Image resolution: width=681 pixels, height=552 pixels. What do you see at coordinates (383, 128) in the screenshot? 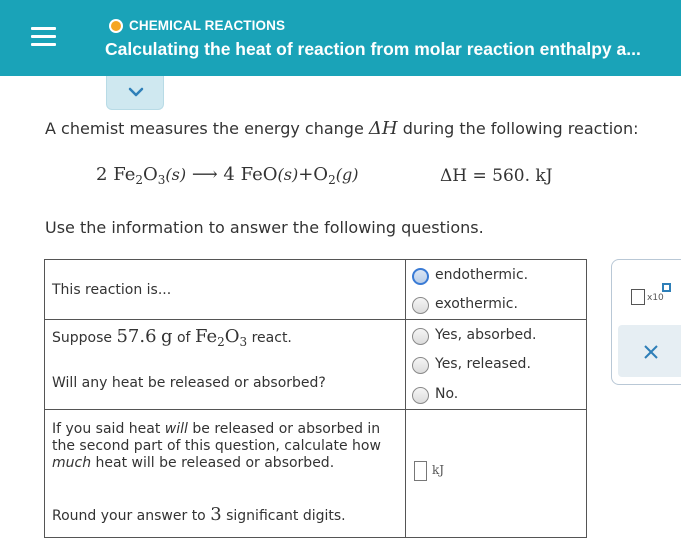
I see `delta-h-symbol: ΔH` at bounding box center [383, 128].